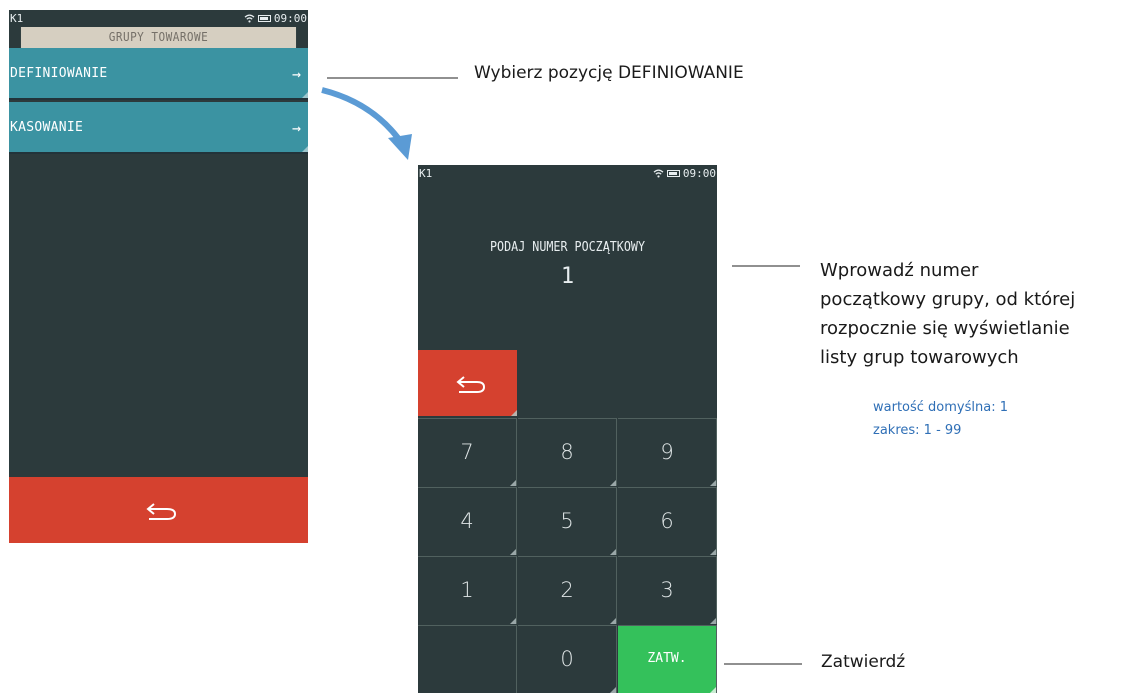 The height and width of the screenshot is (693, 1132). Describe the element at coordinates (899, 270) in the screenshot. I see `annotation-line: Wprowadź numer` at that location.